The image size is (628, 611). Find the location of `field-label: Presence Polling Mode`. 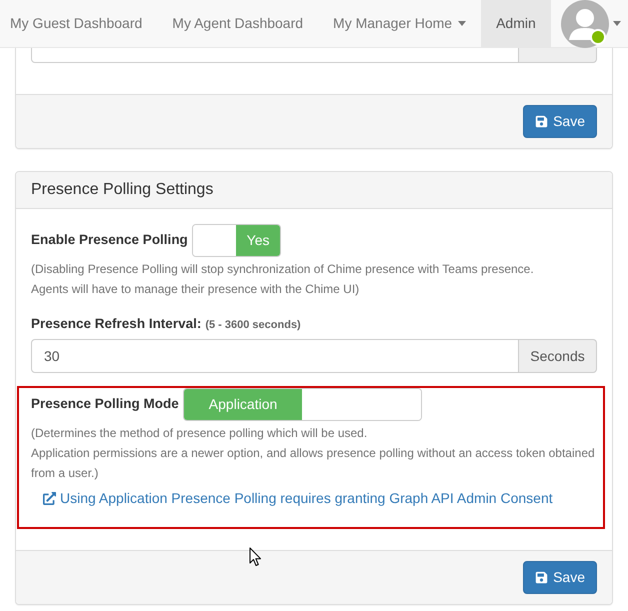

field-label: Presence Polling Mode is located at coordinates (105, 404).